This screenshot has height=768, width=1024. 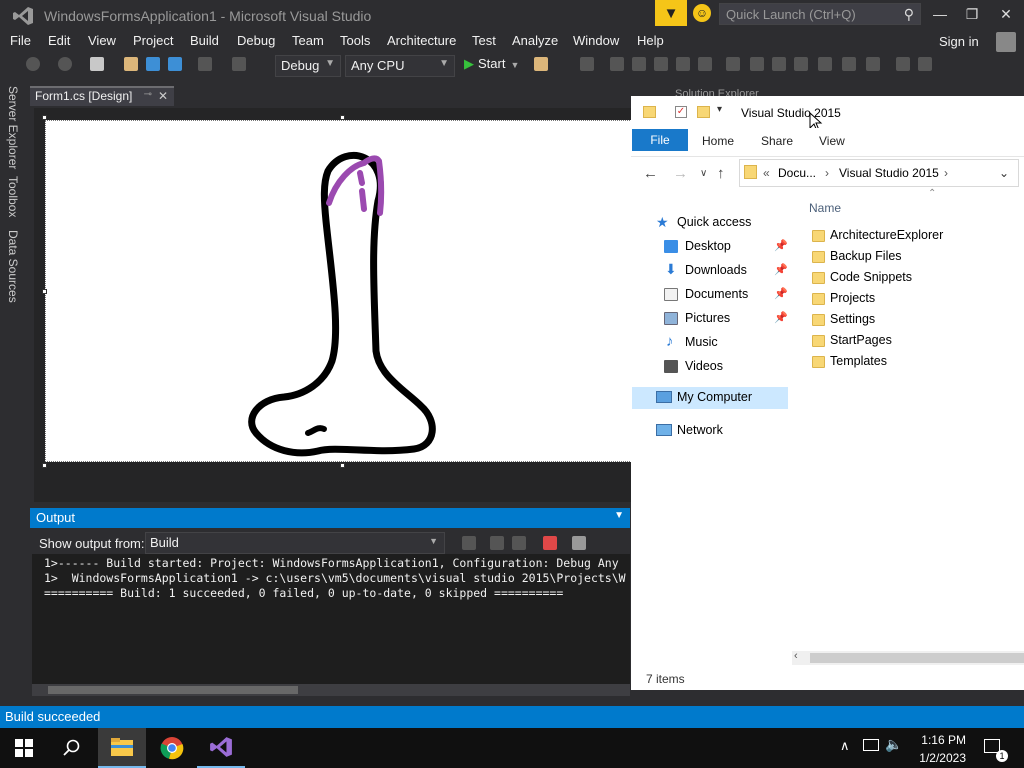 I want to click on horizontal-spacing-icon, so click(x=757, y=64).